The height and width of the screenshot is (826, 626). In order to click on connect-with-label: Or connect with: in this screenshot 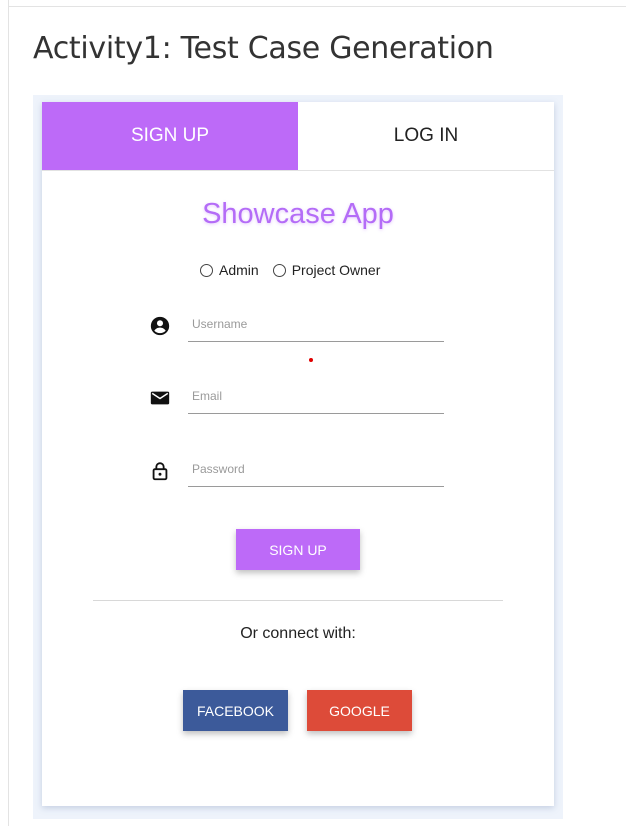, I will do `click(298, 633)`.